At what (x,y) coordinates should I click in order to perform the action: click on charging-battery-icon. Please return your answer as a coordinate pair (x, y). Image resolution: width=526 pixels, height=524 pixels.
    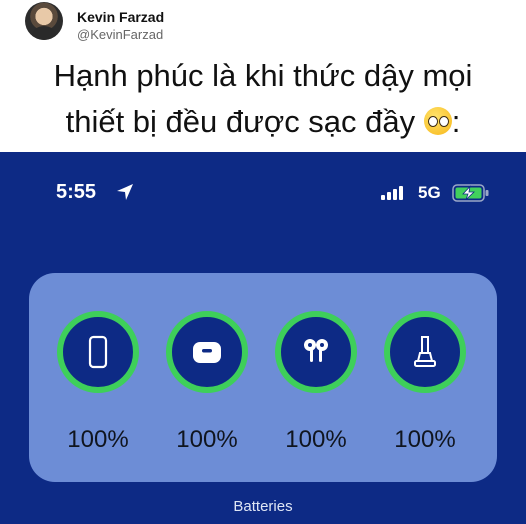
    Looking at the image, I should click on (470, 193).